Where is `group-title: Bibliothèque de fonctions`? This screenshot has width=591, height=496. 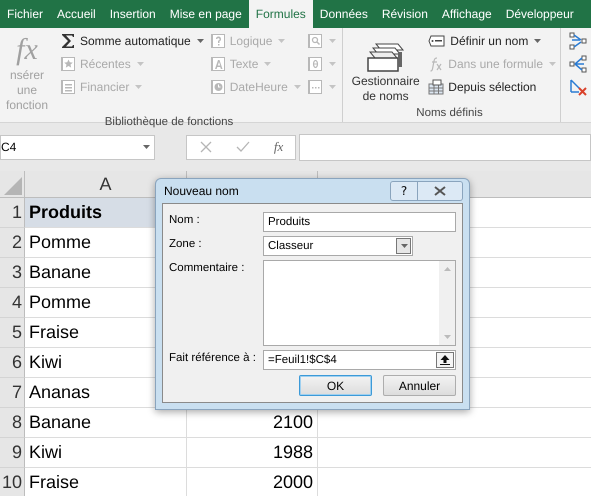 group-title: Bibliothèque de fonctions is located at coordinates (169, 122).